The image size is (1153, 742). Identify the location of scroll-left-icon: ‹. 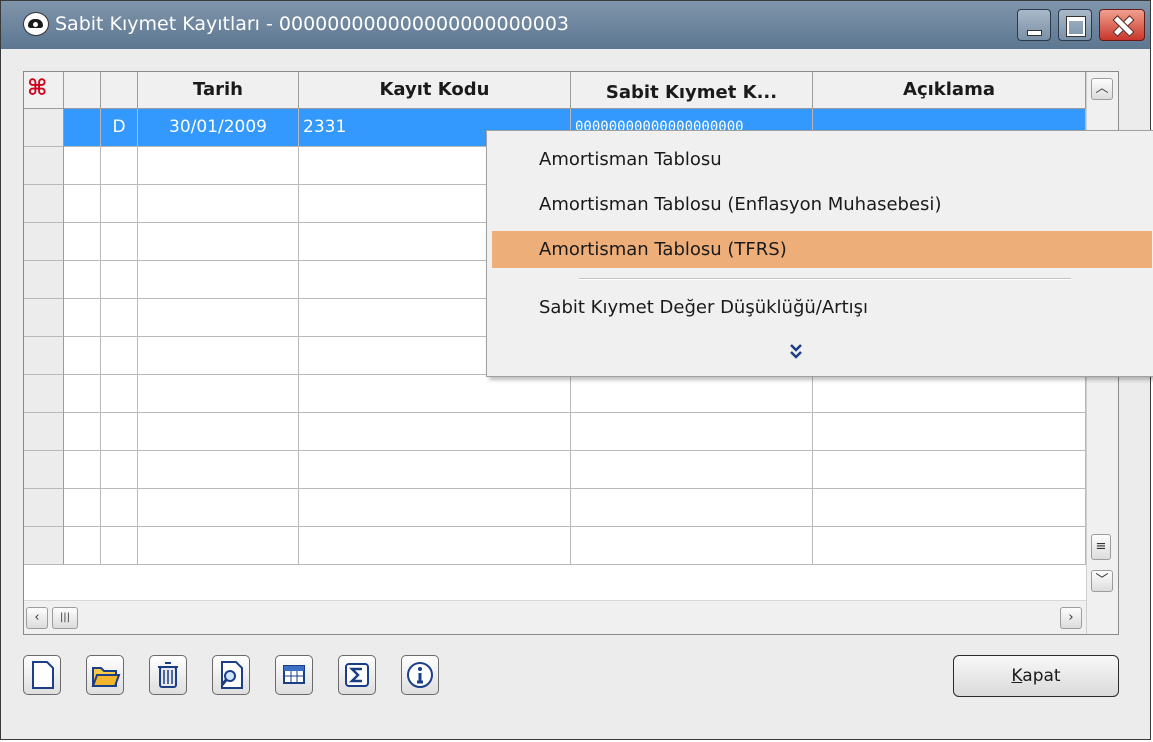
(37, 618).